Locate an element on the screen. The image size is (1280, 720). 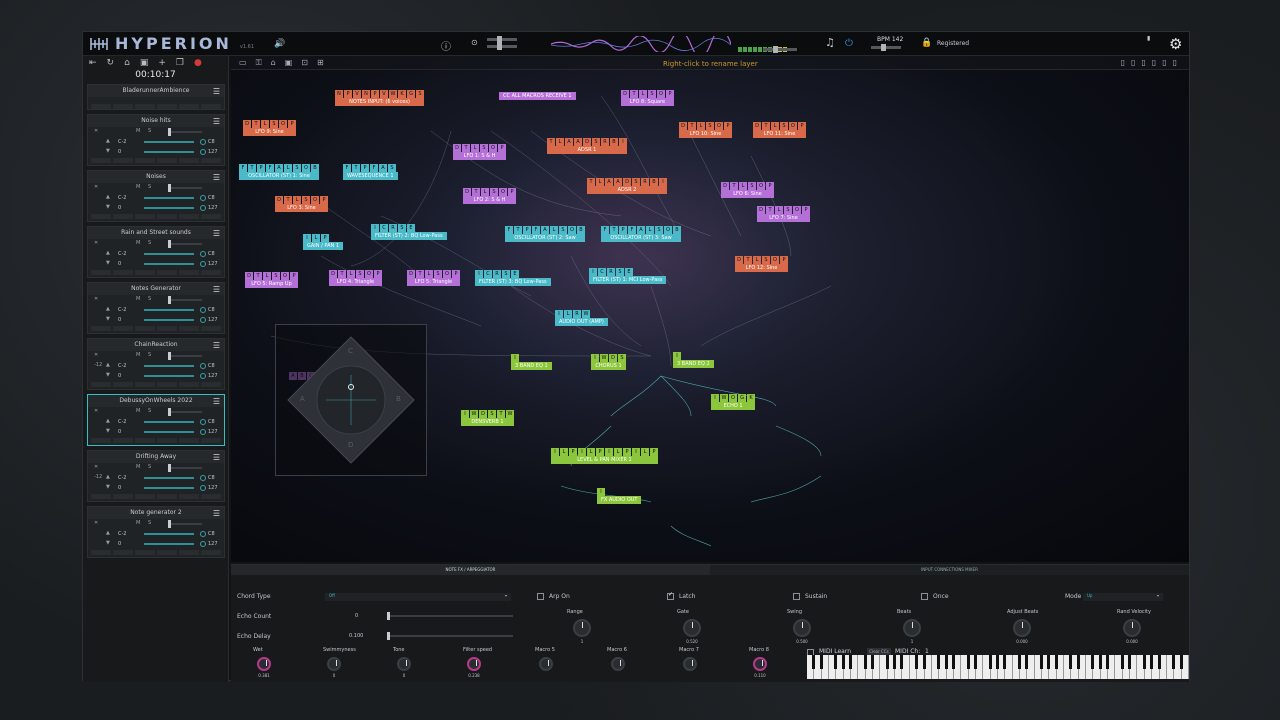
clear-ccs-button: Clear CCs is located at coordinates (879, 651).